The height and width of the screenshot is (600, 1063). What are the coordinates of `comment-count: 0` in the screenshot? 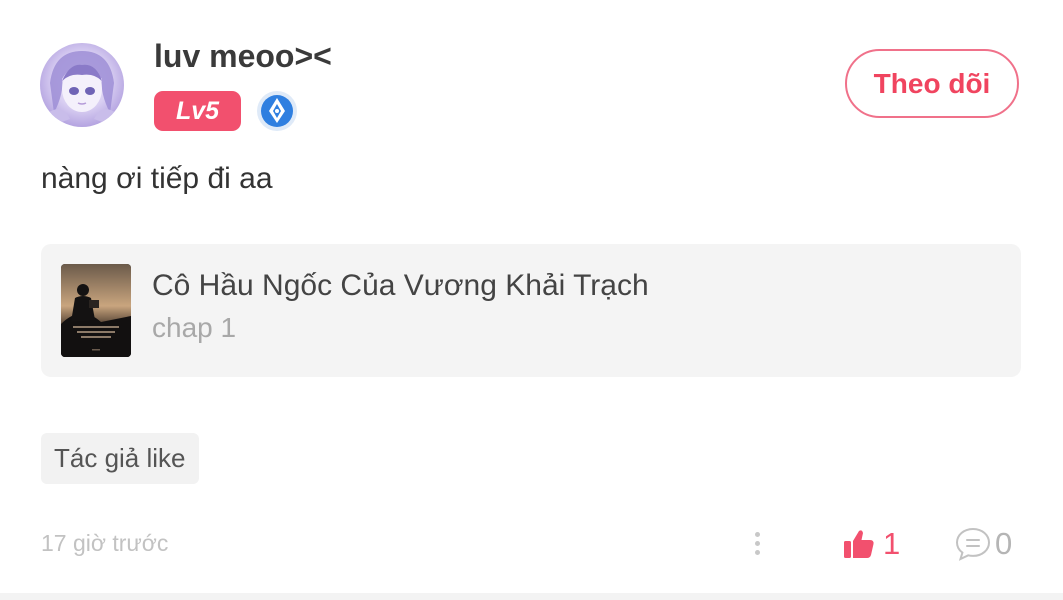 It's located at (1004, 543).